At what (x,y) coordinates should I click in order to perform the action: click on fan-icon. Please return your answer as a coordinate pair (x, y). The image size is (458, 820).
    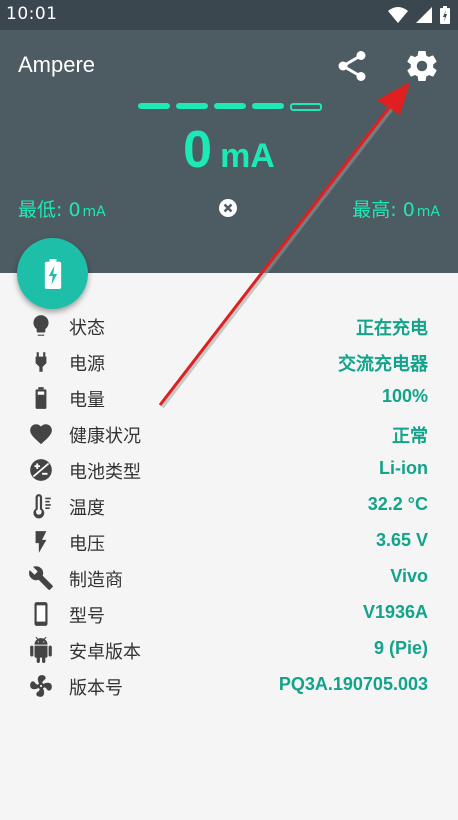
    Looking at the image, I should click on (41, 686).